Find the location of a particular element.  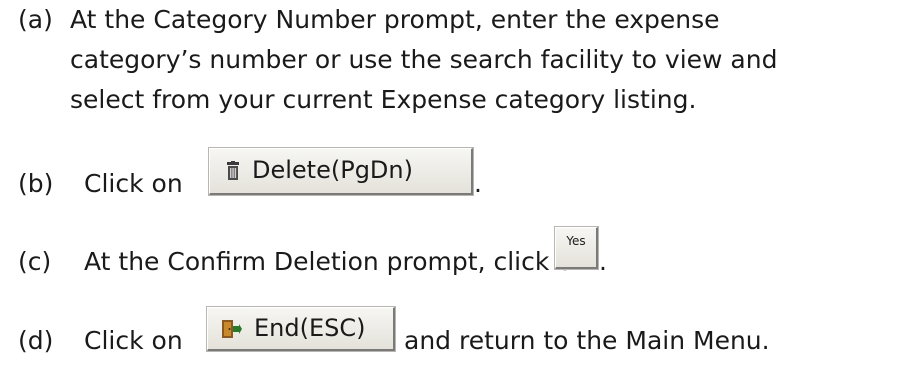

end-button: End(ESC) is located at coordinates (301, 329).